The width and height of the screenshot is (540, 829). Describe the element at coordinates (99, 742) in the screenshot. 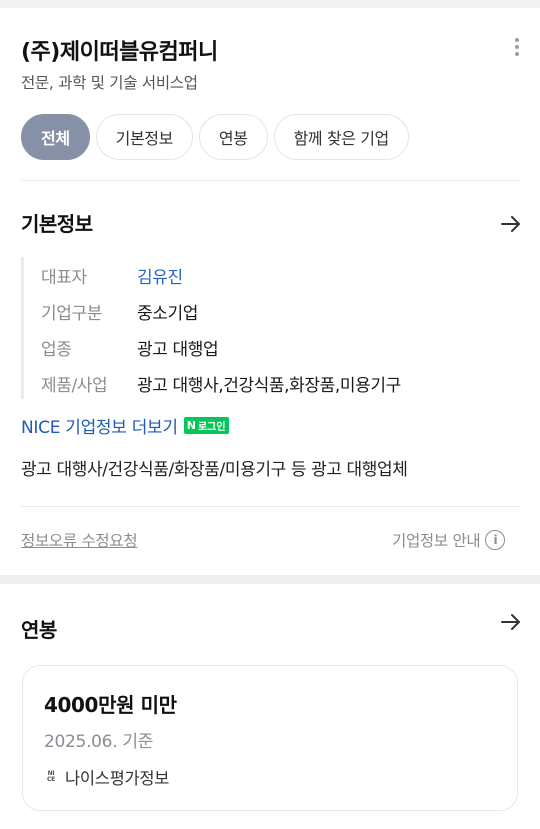

I see `salary-date: 2025.06. 기준` at that location.